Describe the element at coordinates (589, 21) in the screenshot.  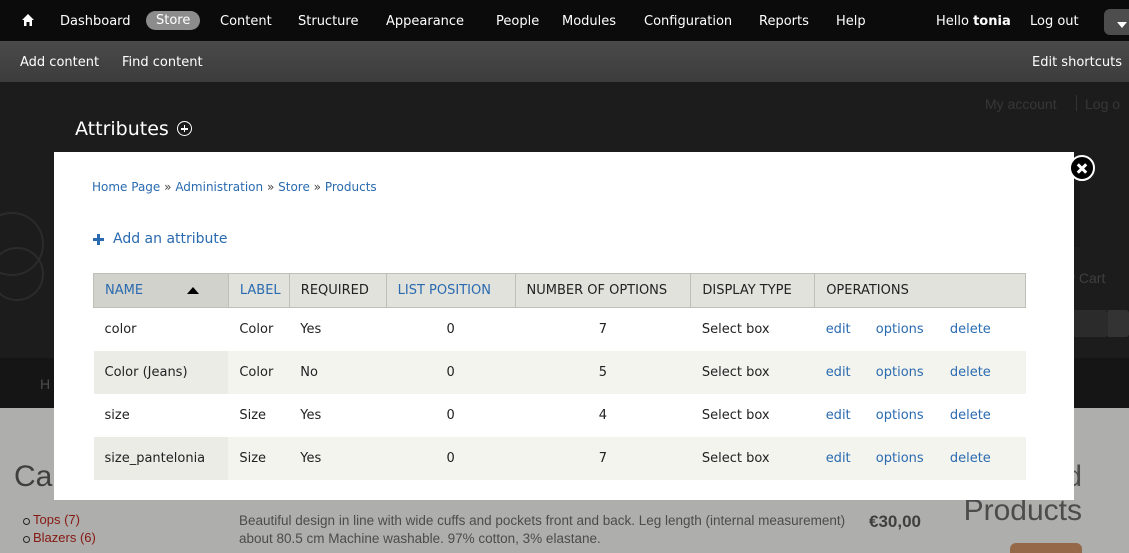
I see `menu-modules: Modules` at that location.